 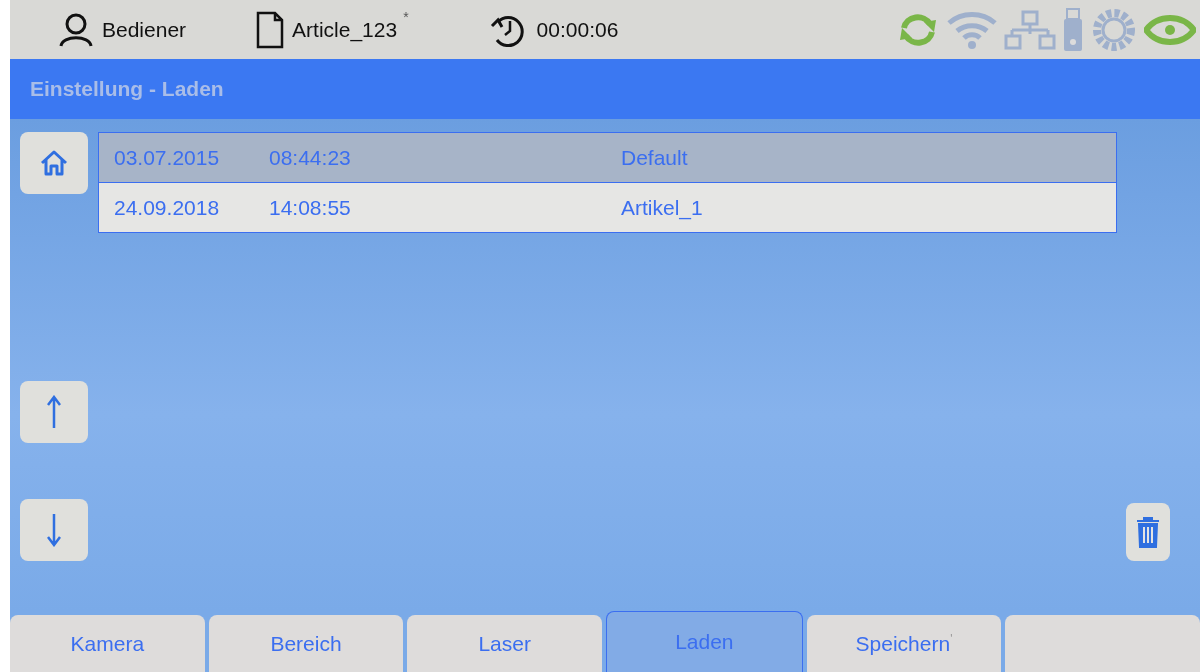 I want to click on arrow-up-icon, so click(x=54, y=412).